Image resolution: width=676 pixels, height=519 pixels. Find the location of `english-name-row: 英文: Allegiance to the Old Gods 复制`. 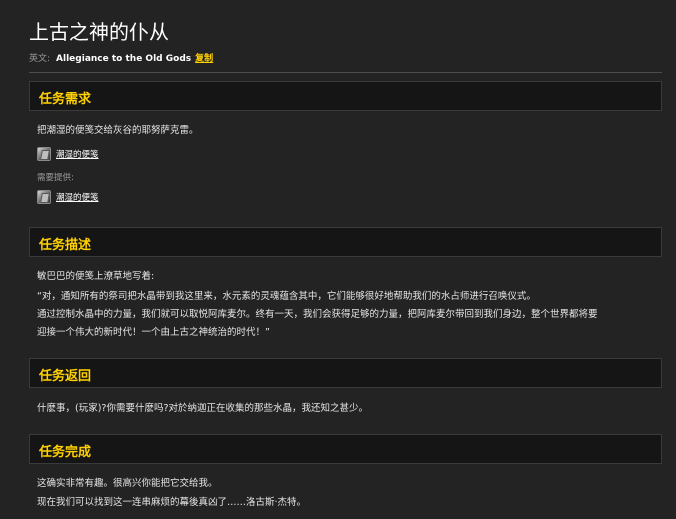

english-name-row: 英文: Allegiance to the Old Gods 复制 is located at coordinates (121, 57).